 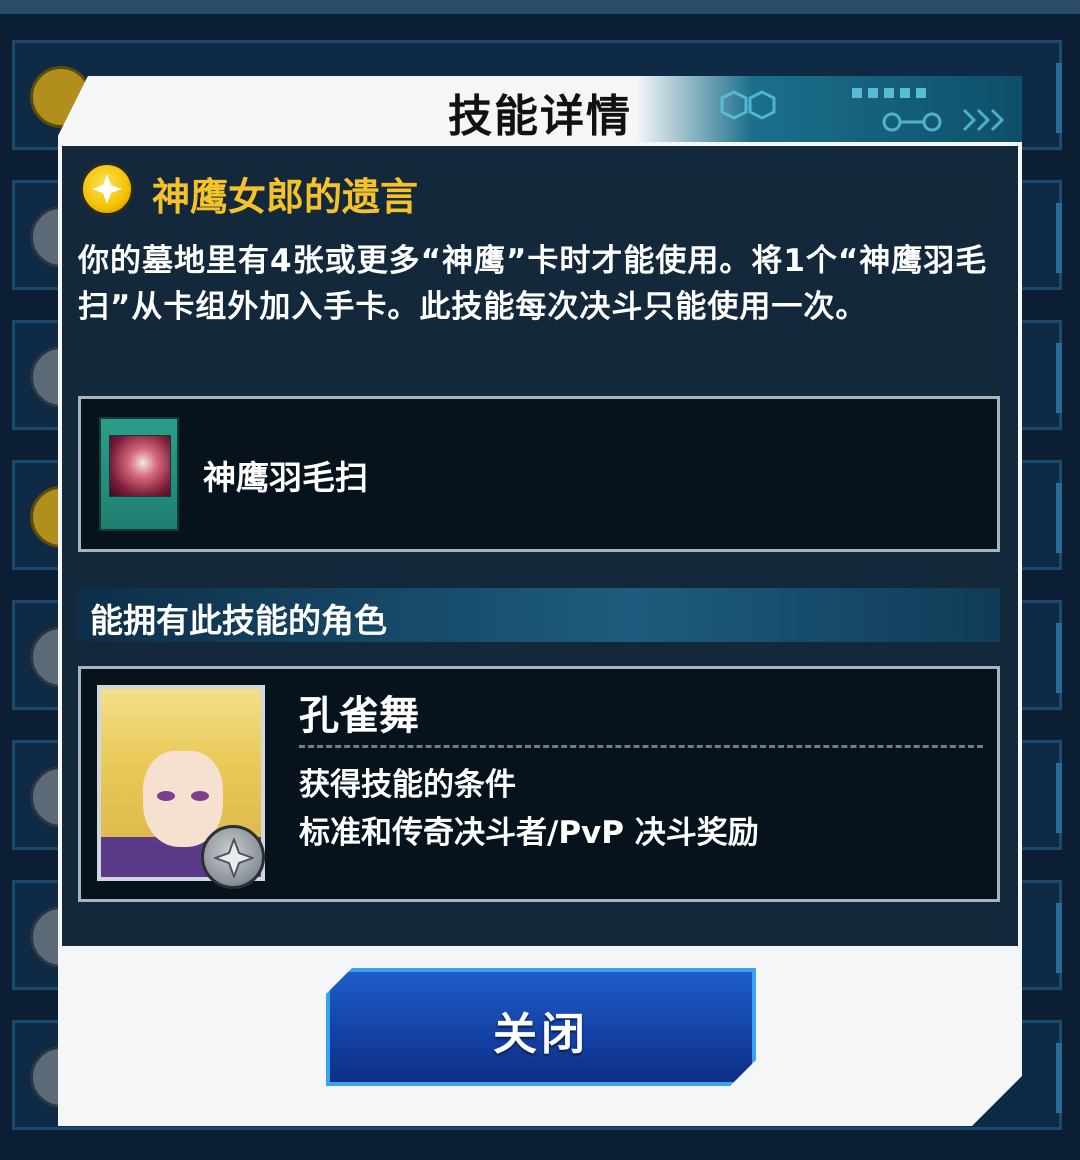 I want to click on background-top-strip, so click(x=540, y=7).